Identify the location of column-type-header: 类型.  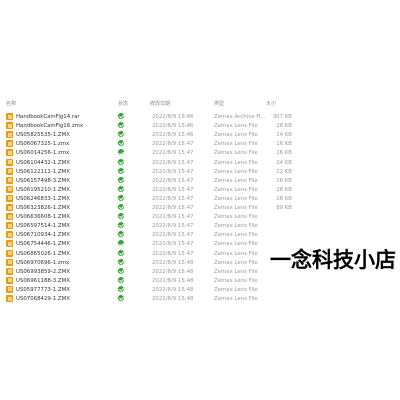
(219, 103).